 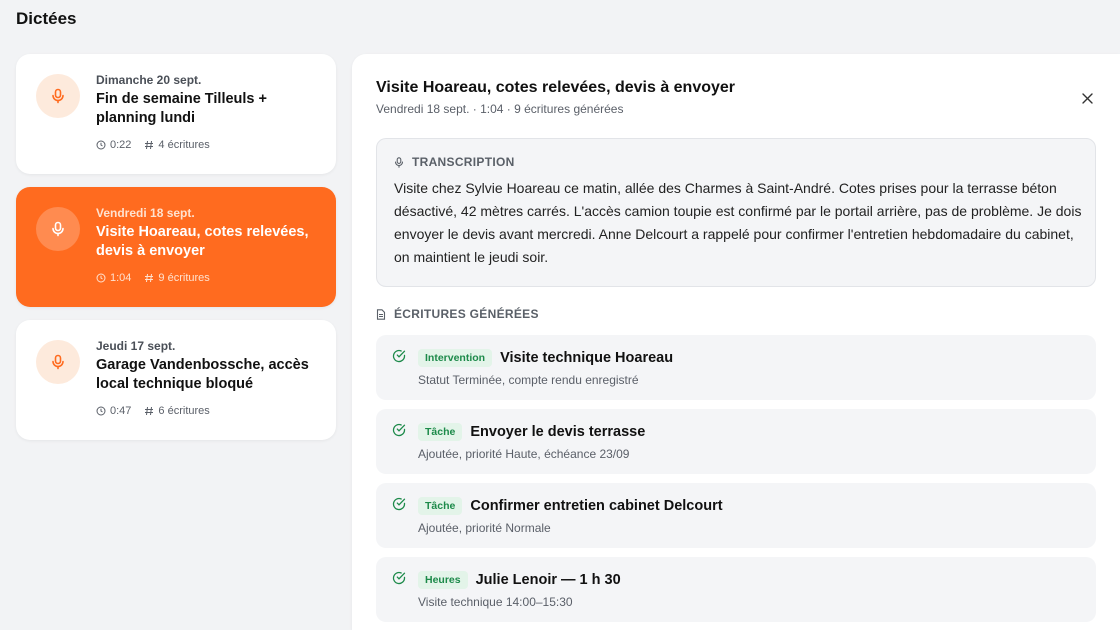 I want to click on dictation-date: Vendredi 18 sept., so click(x=145, y=213).